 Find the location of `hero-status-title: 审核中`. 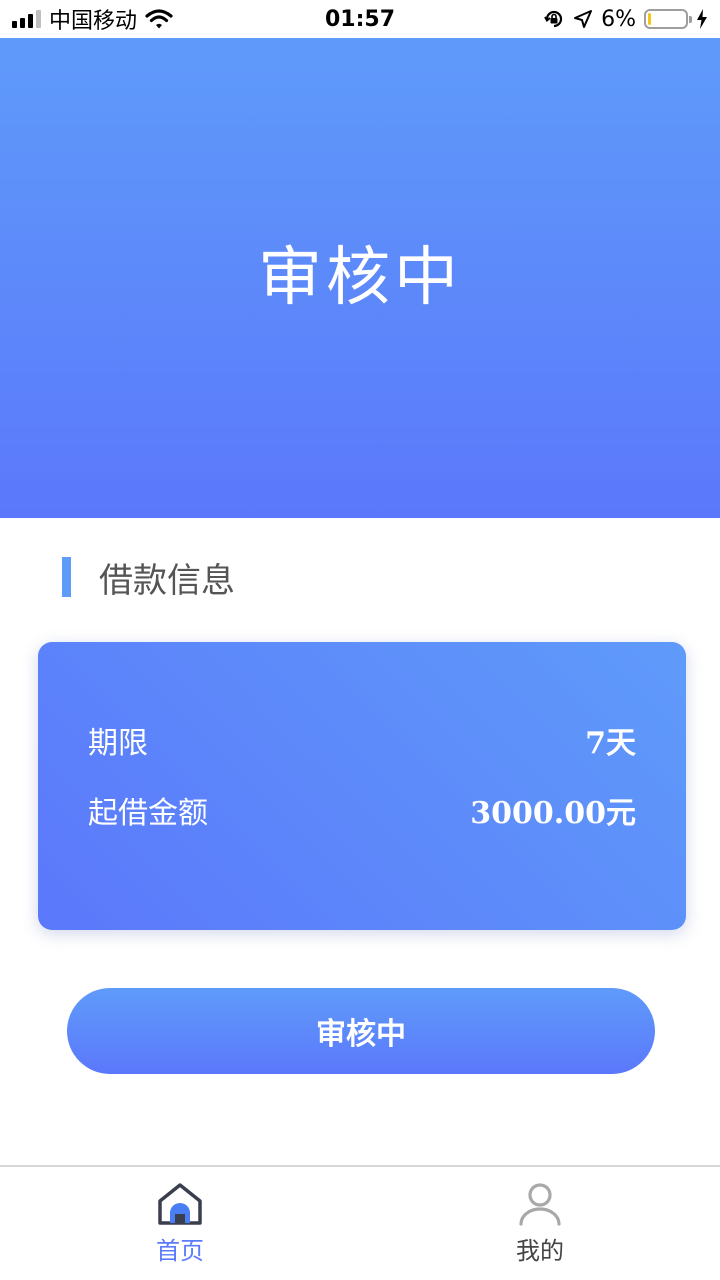

hero-status-title: 审核中 is located at coordinates (360, 278).